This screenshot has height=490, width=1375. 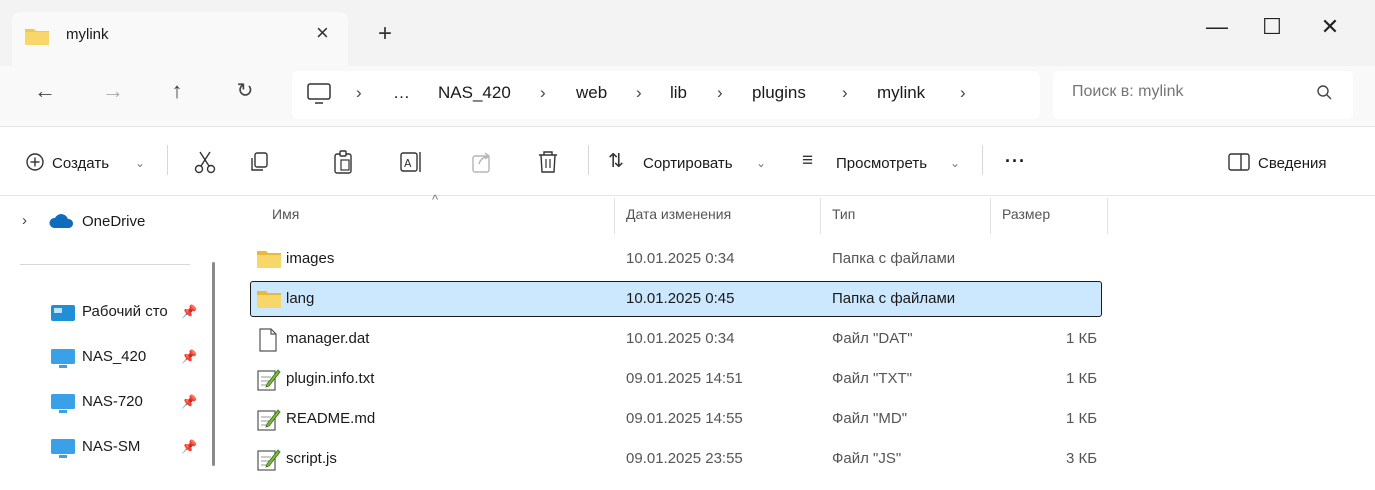 I want to click on sort-icon: ⇅, so click(x=616, y=161).